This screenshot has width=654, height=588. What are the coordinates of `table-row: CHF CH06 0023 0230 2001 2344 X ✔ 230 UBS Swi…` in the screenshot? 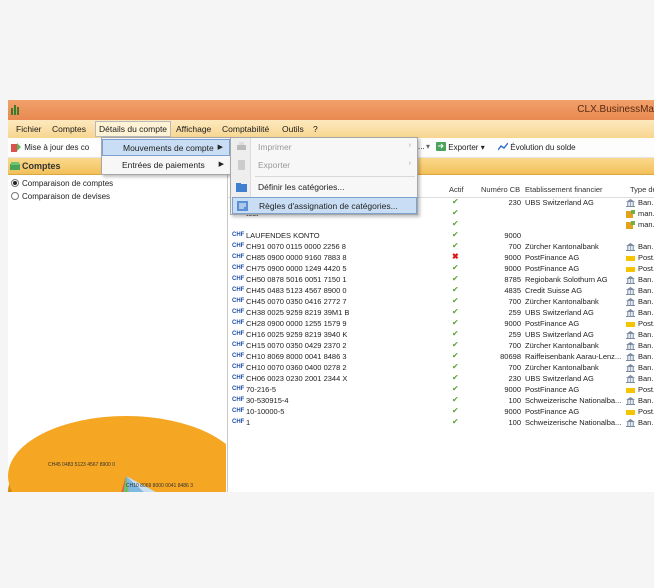 It's located at (441, 379).